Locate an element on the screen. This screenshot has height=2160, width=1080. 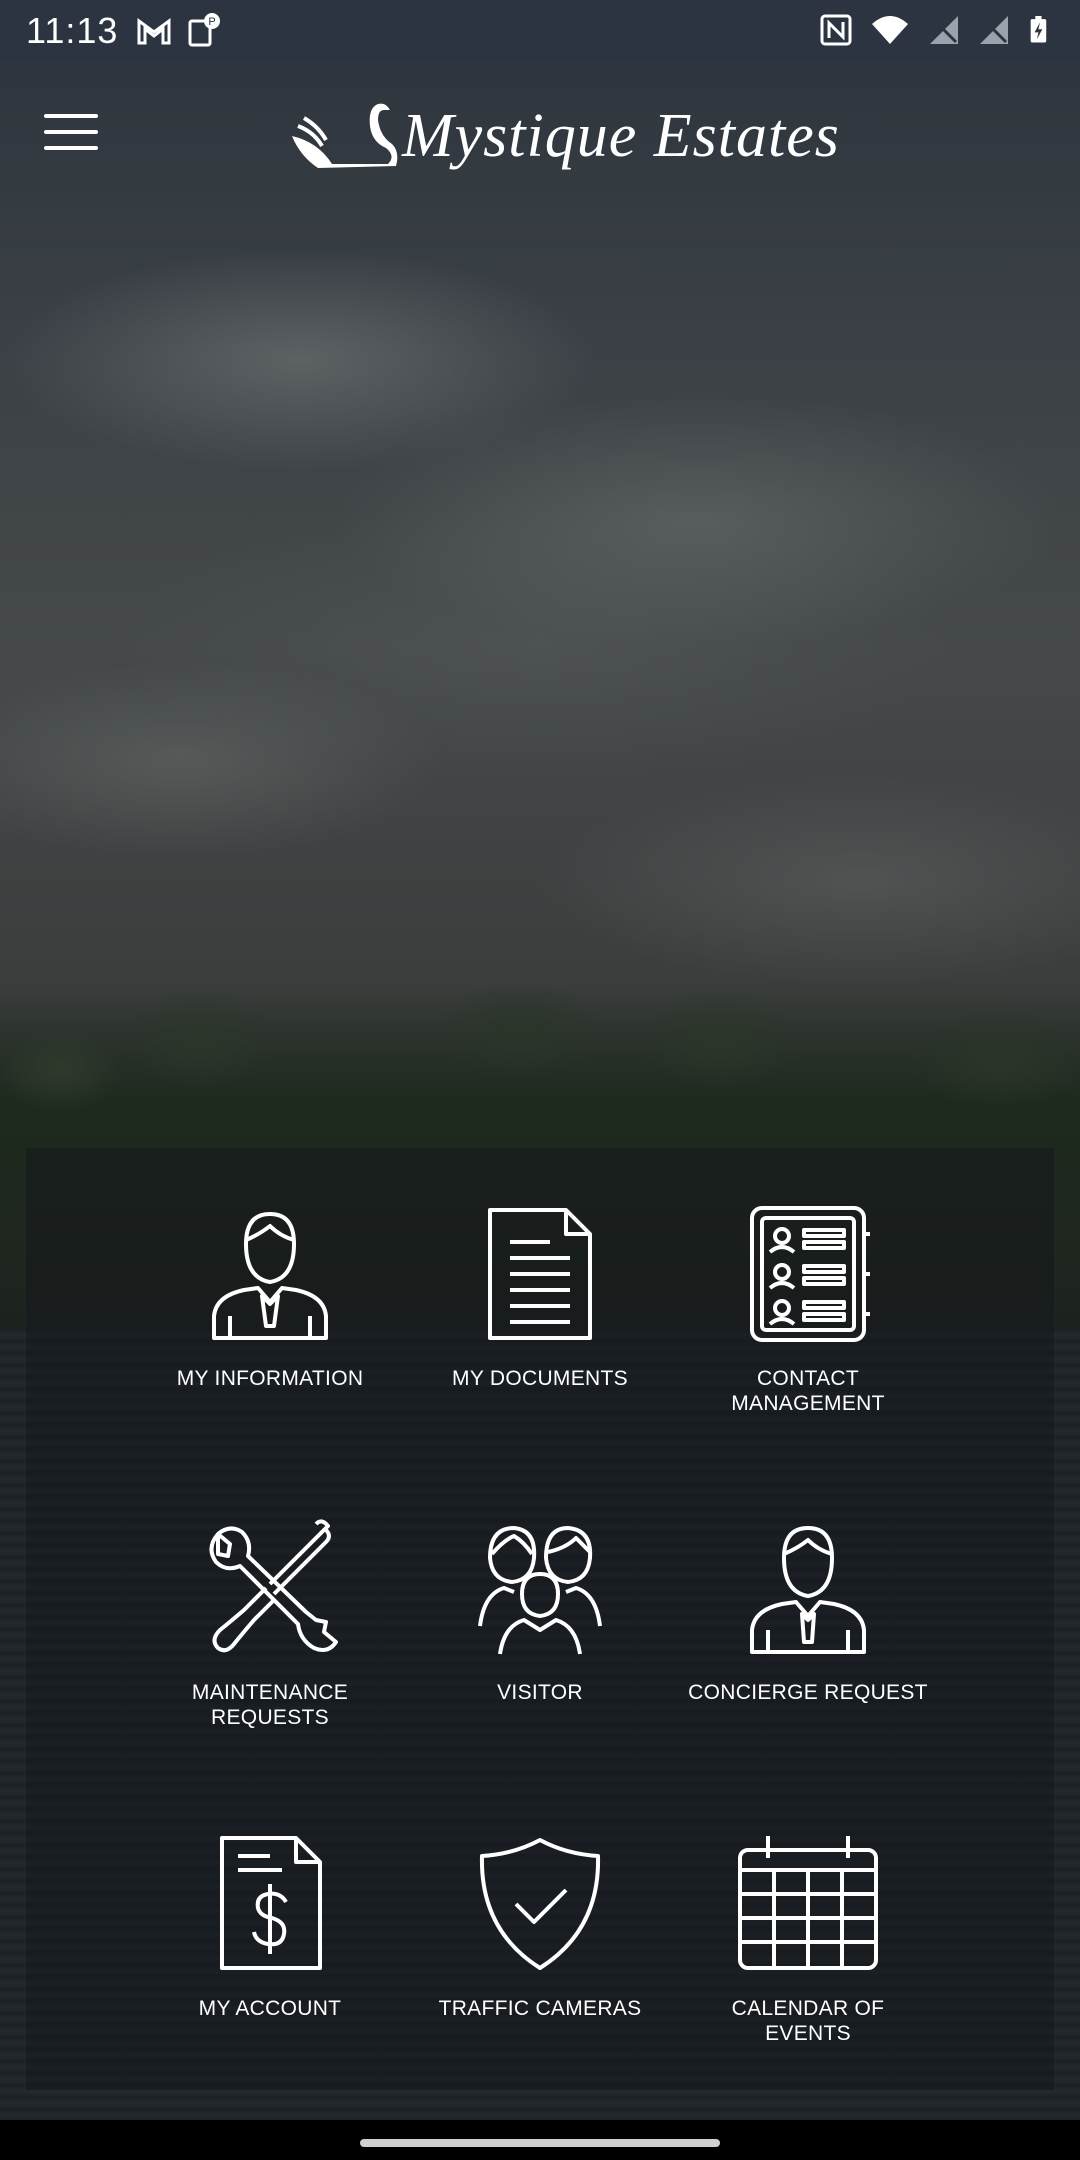
swan-icon is located at coordinates (345, 135).